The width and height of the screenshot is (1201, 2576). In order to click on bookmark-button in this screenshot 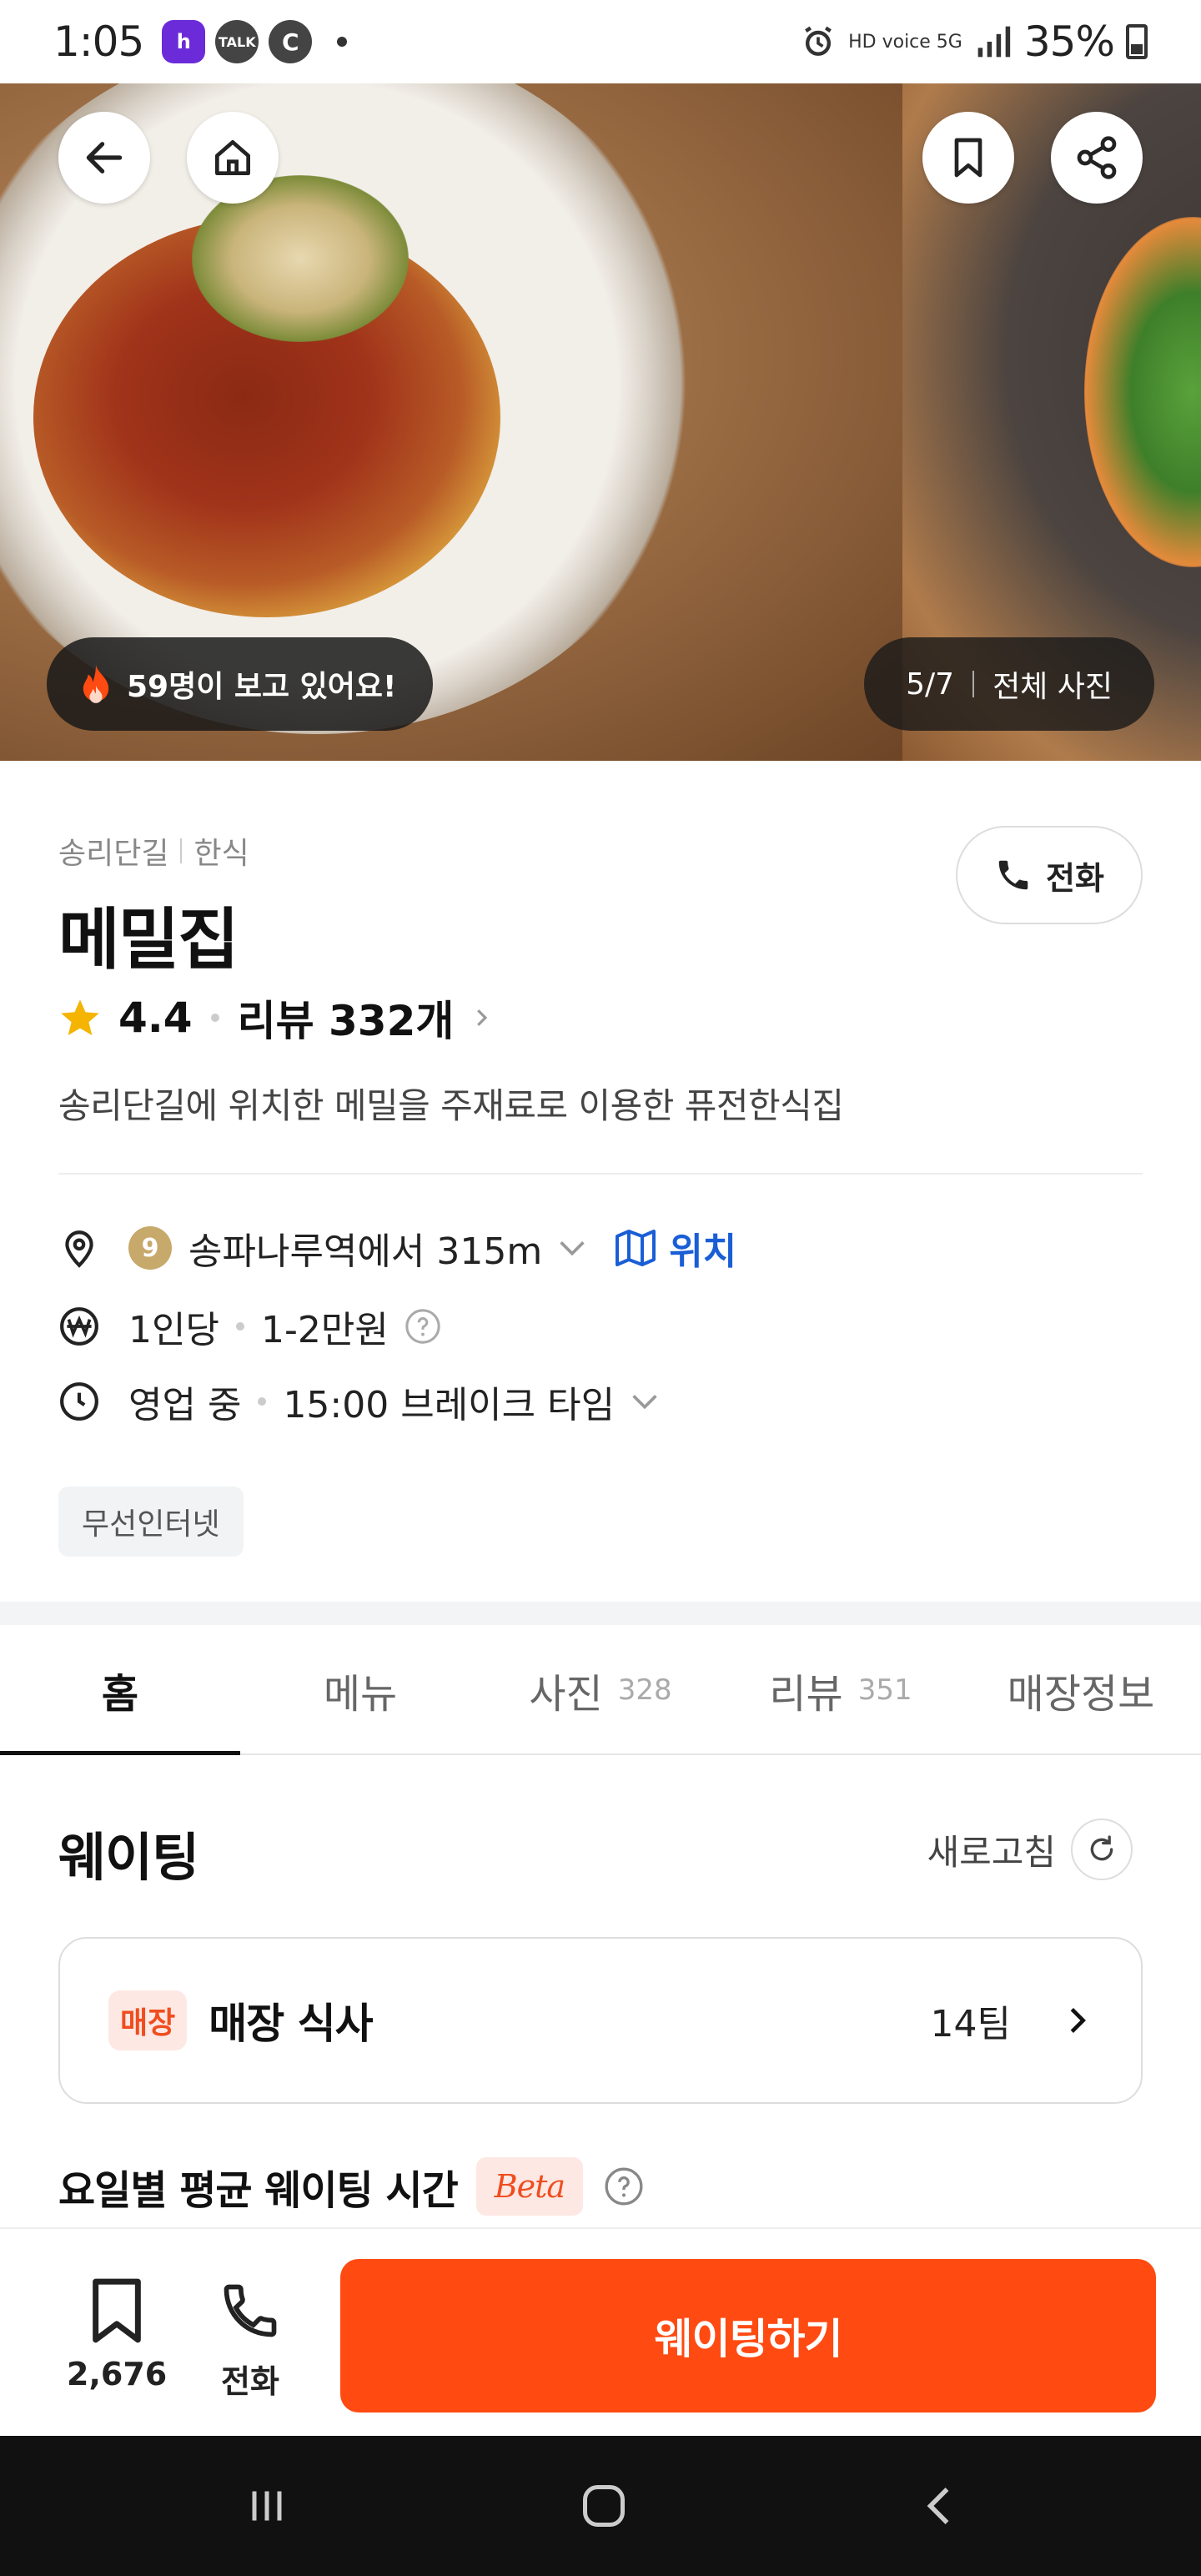, I will do `click(968, 158)`.